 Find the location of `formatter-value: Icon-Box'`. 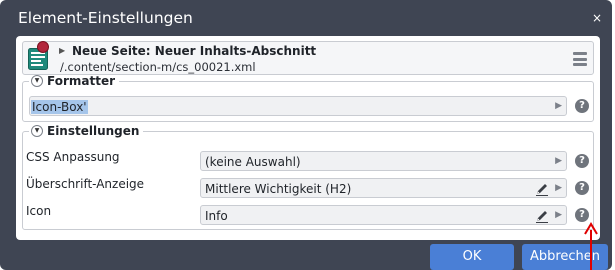

formatter-value: Icon-Box' is located at coordinates (59, 107).